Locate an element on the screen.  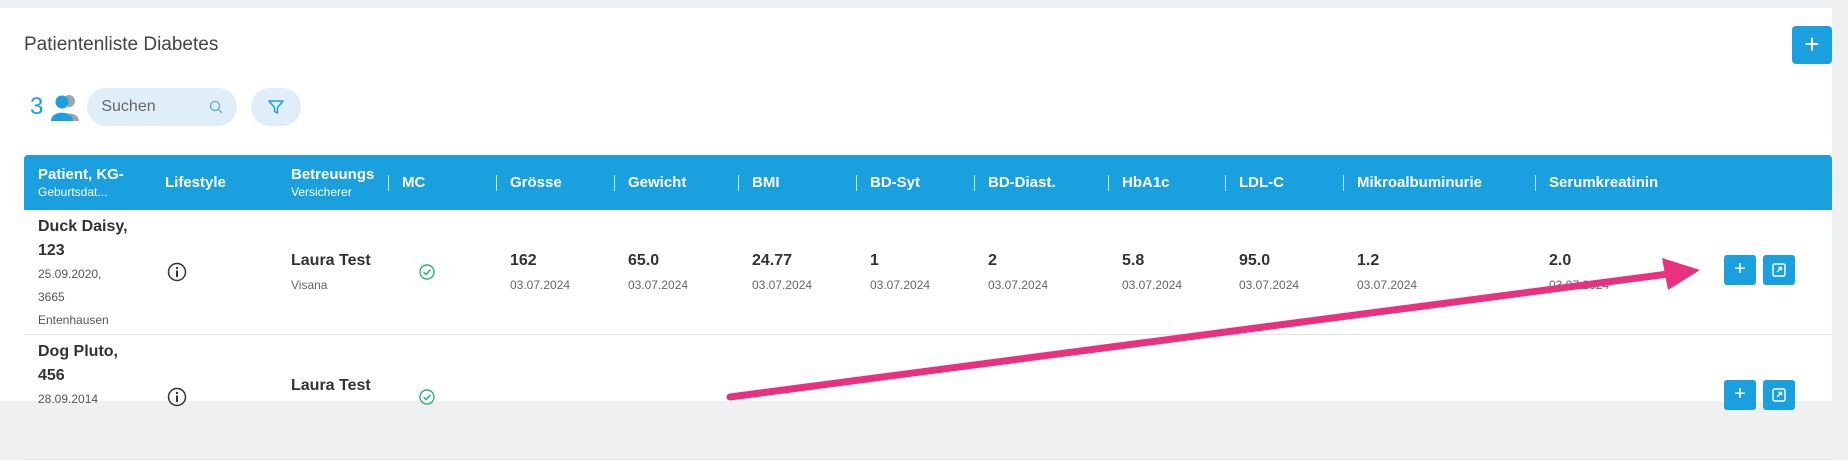
measurement-value: 2 is located at coordinates (992, 260).